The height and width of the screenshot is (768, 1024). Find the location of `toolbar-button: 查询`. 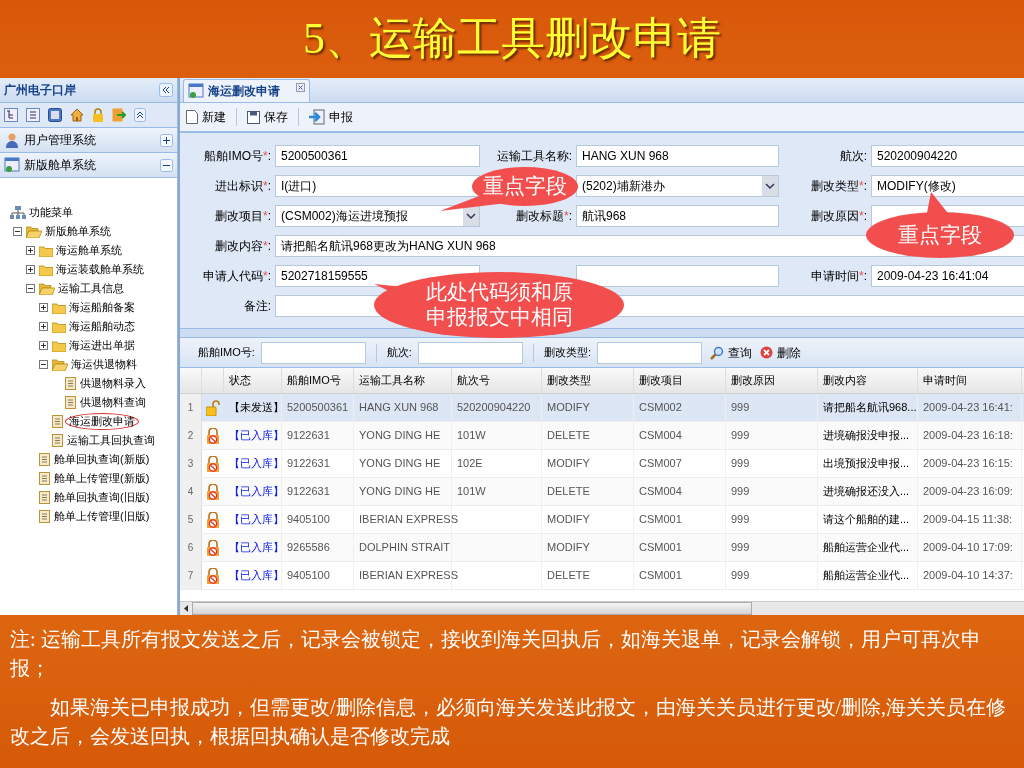

toolbar-button: 查询 is located at coordinates (730, 352).